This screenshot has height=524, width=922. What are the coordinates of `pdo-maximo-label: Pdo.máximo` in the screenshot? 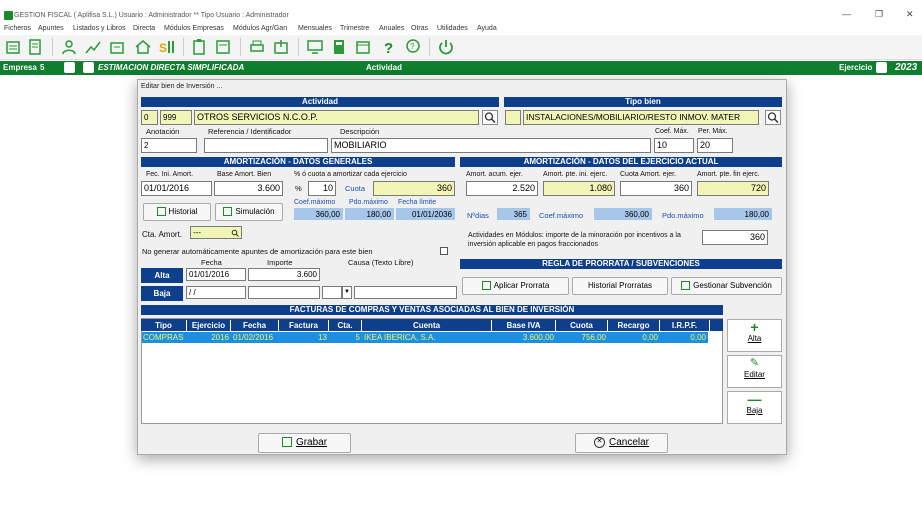 It's located at (368, 202).